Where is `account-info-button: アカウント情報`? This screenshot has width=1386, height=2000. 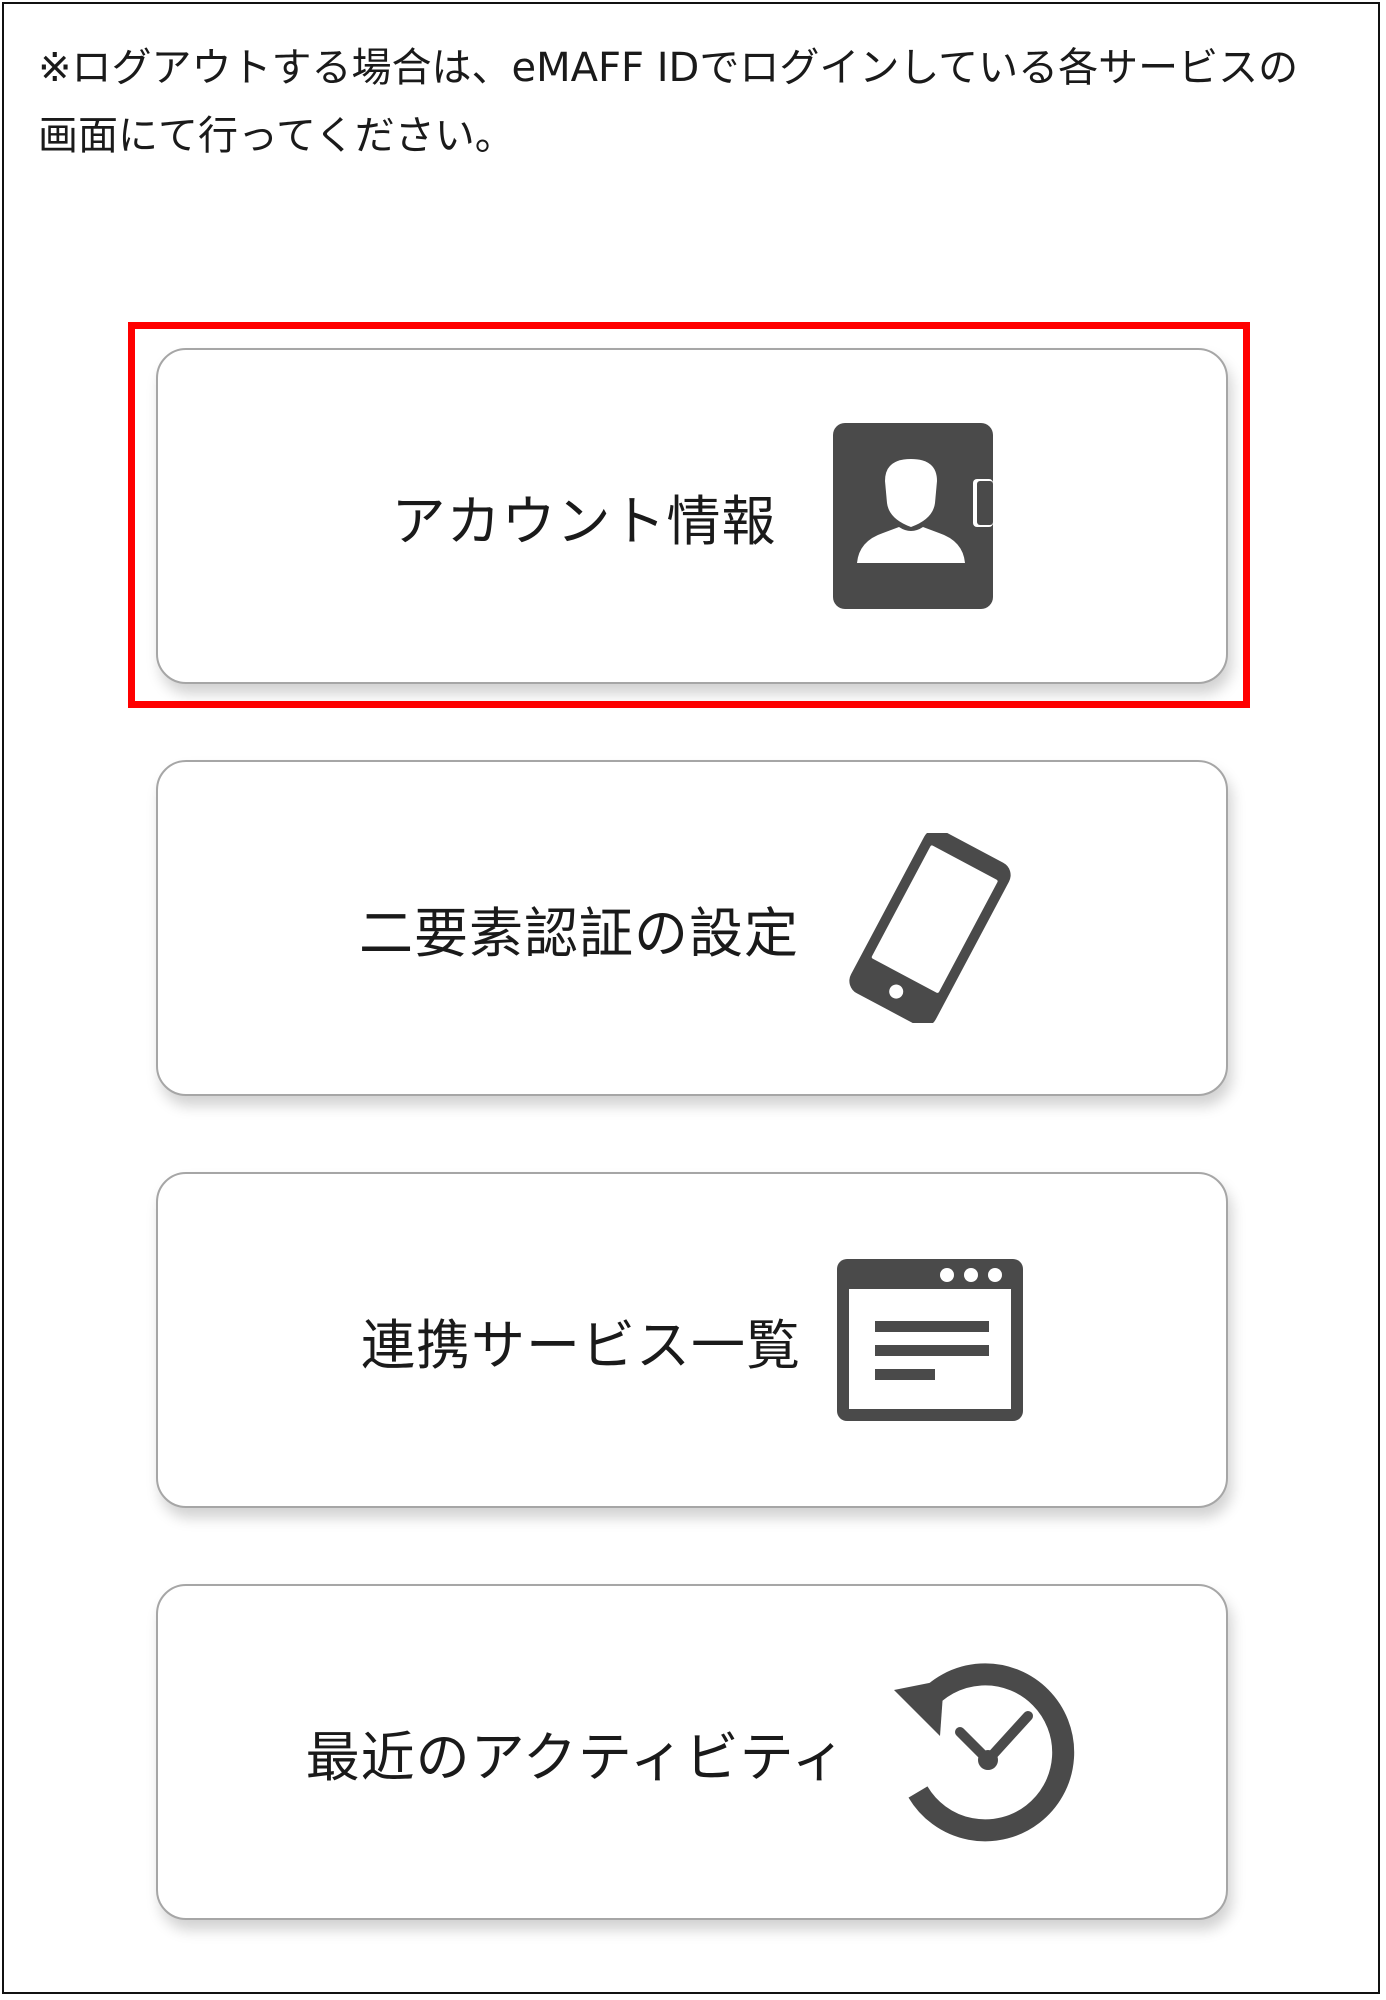 account-info-button: アカウント情報 is located at coordinates (692, 516).